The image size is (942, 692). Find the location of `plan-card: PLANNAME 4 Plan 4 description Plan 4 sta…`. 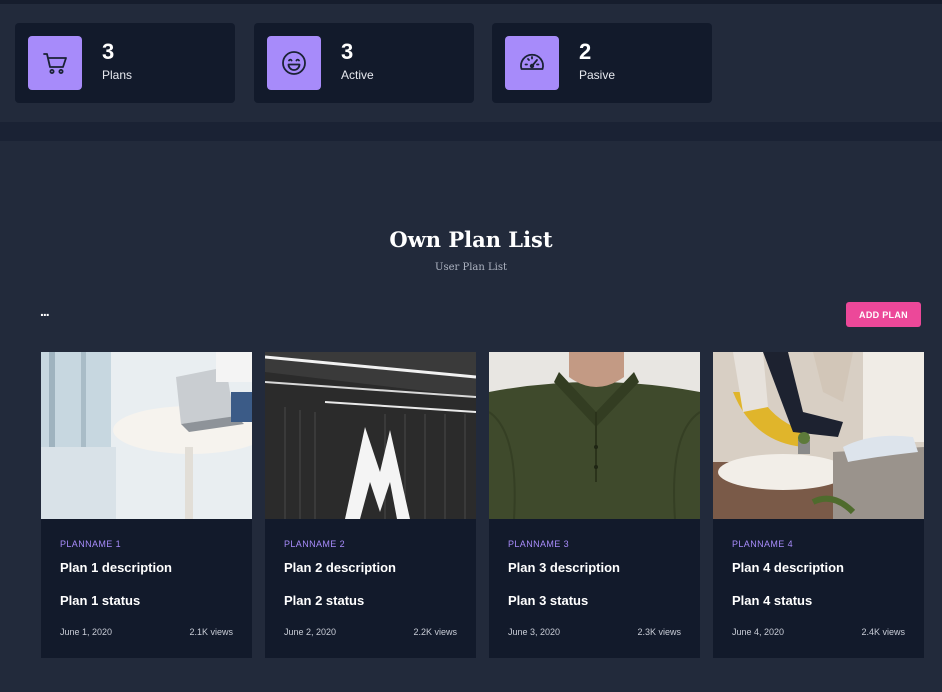

plan-card: PLANNAME 4 Plan 4 description Plan 4 sta… is located at coordinates (818, 505).